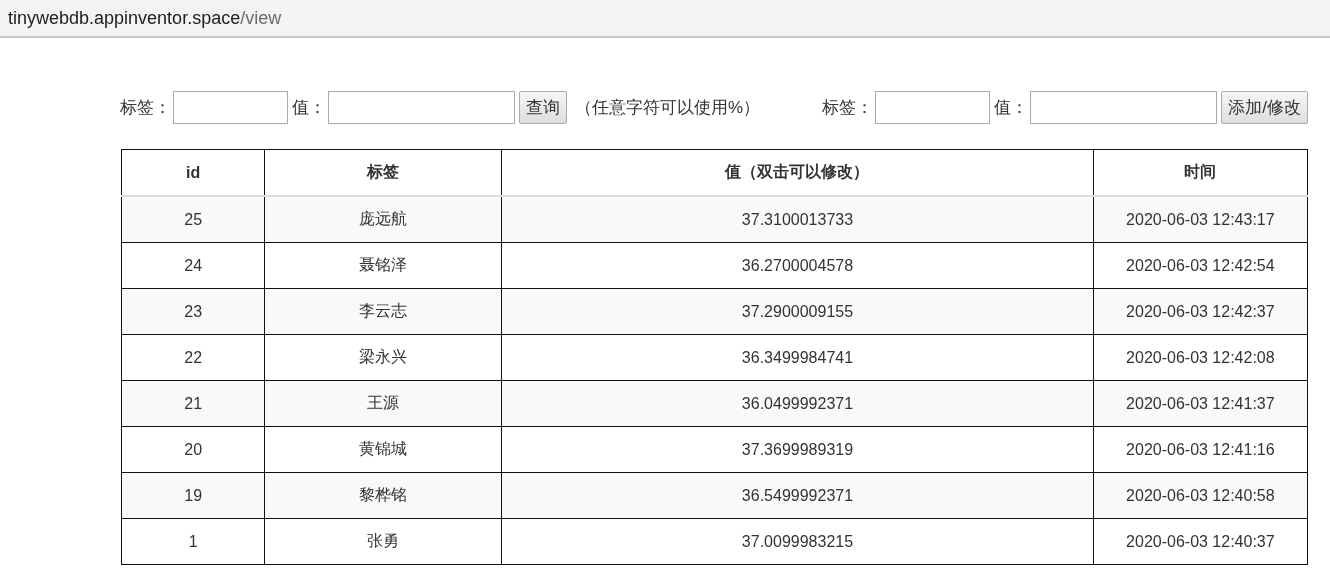  Describe the element at coordinates (1200, 357) in the screenshot. I see `table-cell: 2020-06-03 12:42:08` at that location.